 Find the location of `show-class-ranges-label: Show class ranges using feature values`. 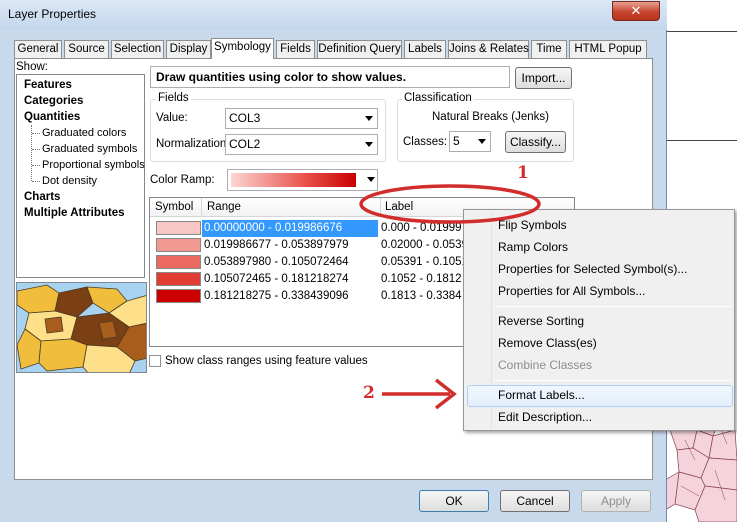

show-class-ranges-label: Show class ranges using feature values is located at coordinates (266, 361).